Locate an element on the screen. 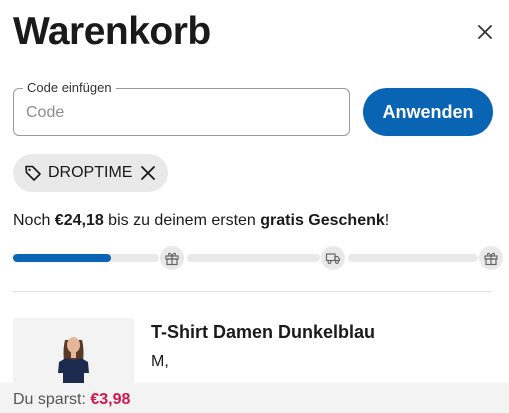 This screenshot has width=509, height=413. progress-fill is located at coordinates (62, 258).